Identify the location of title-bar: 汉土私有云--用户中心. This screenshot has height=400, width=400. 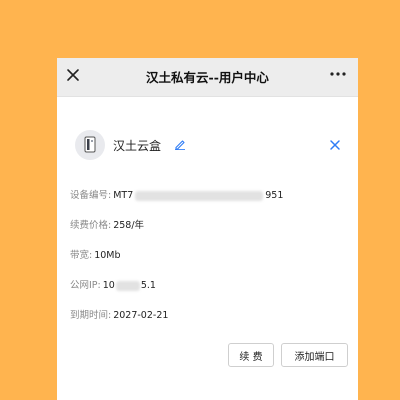
(207, 77).